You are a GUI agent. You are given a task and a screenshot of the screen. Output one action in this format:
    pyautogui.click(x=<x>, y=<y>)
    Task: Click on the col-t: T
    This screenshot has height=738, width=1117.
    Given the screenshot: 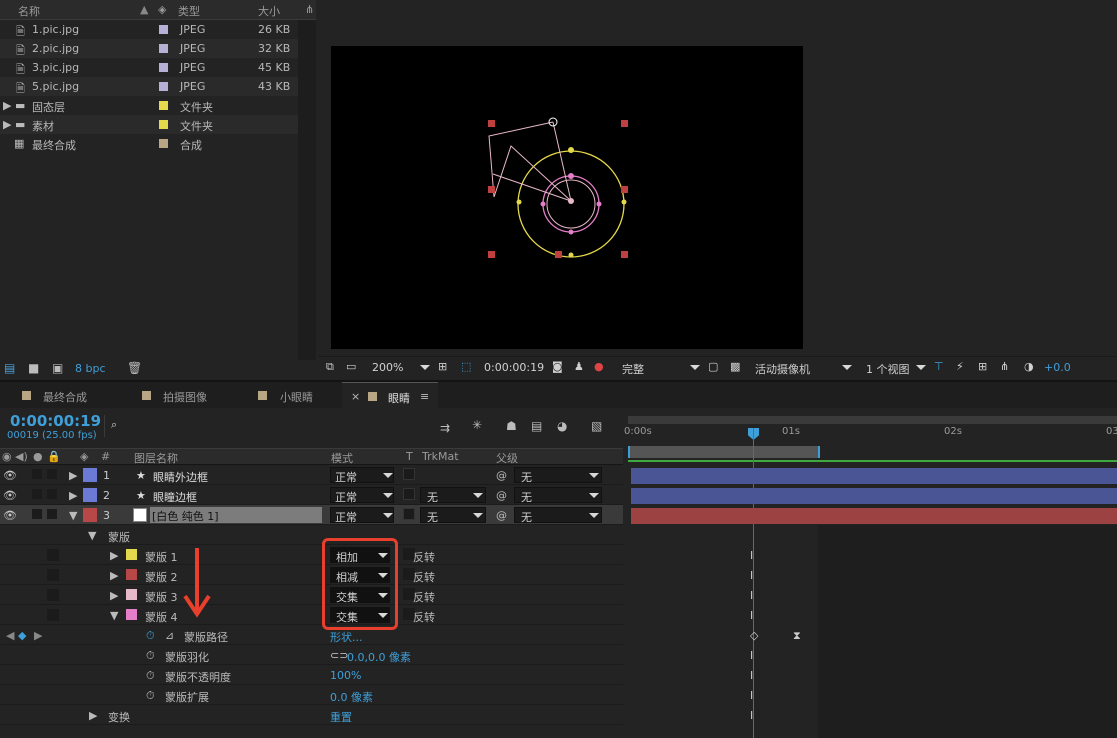 What is the action you would take?
    pyautogui.click(x=409, y=456)
    